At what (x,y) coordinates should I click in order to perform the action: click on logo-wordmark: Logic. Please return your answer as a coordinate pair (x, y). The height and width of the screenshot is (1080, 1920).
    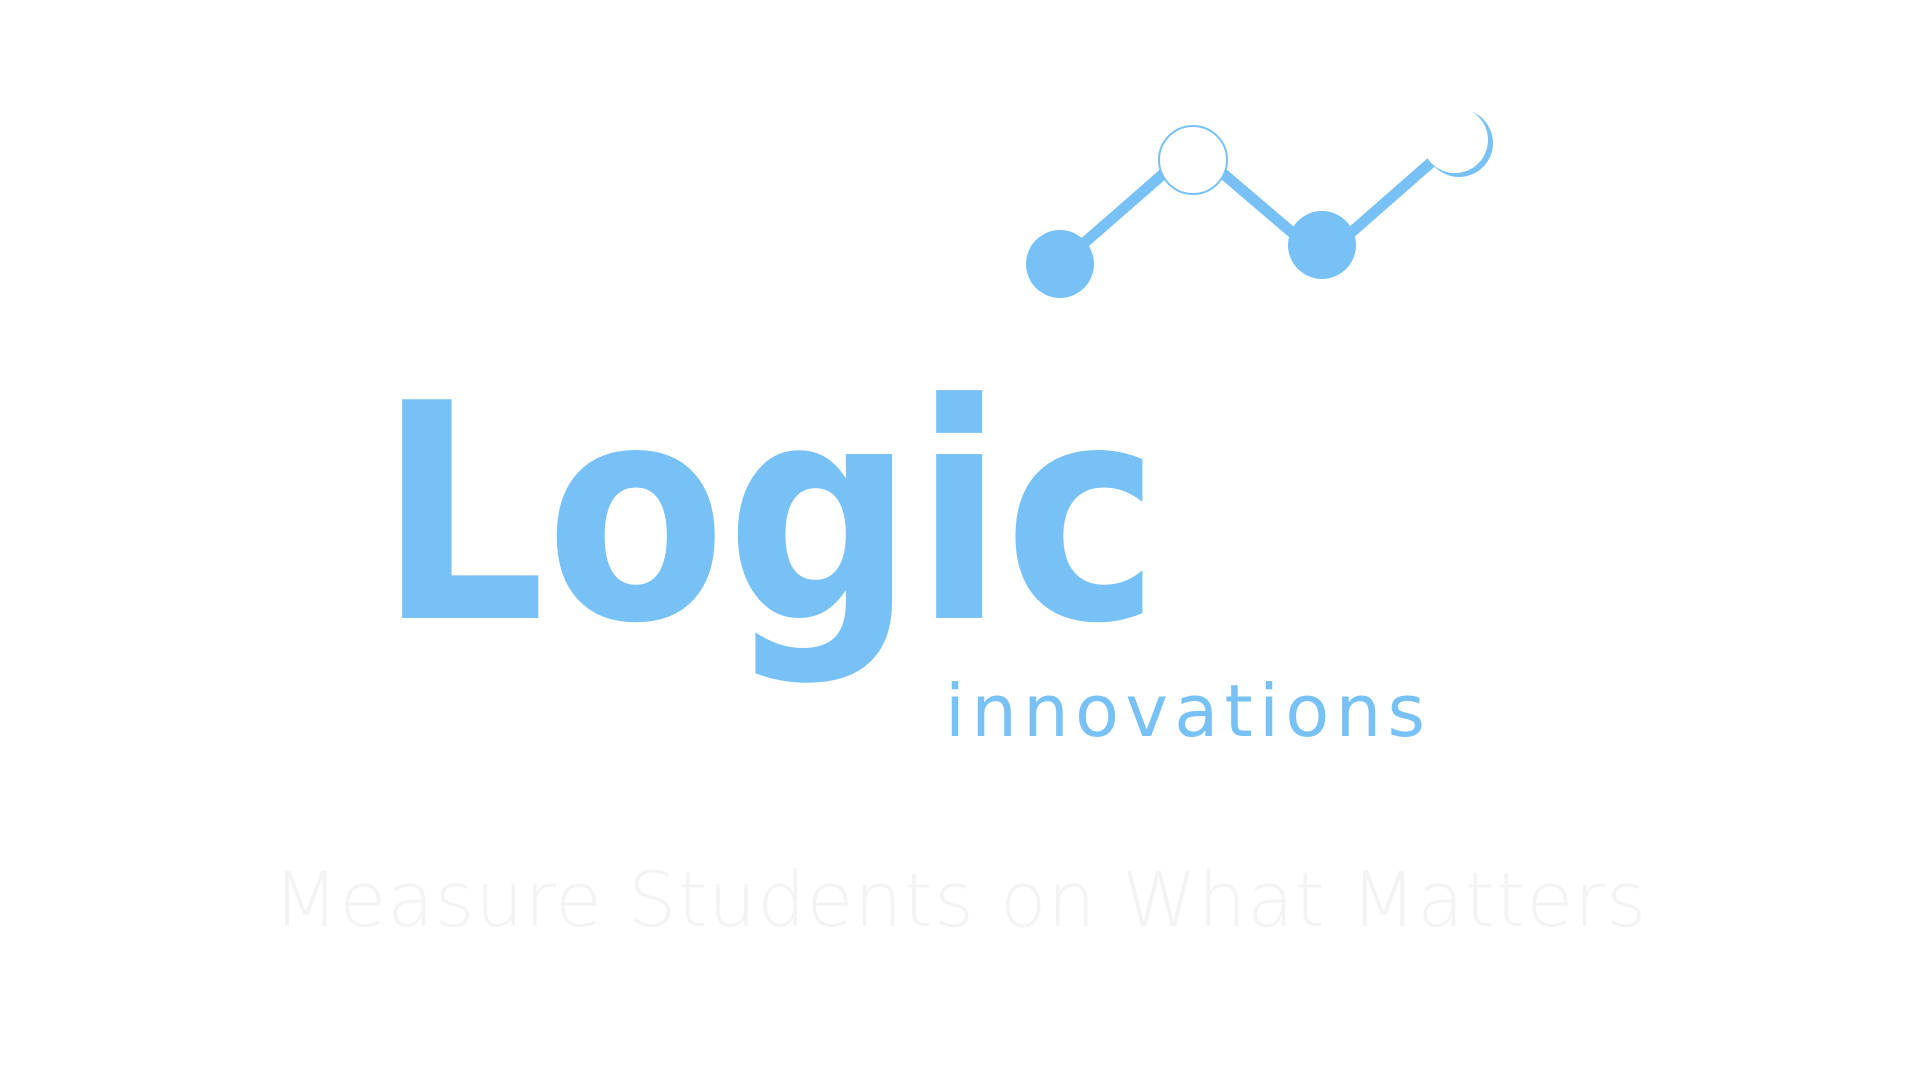
    Looking at the image, I should click on (769, 514).